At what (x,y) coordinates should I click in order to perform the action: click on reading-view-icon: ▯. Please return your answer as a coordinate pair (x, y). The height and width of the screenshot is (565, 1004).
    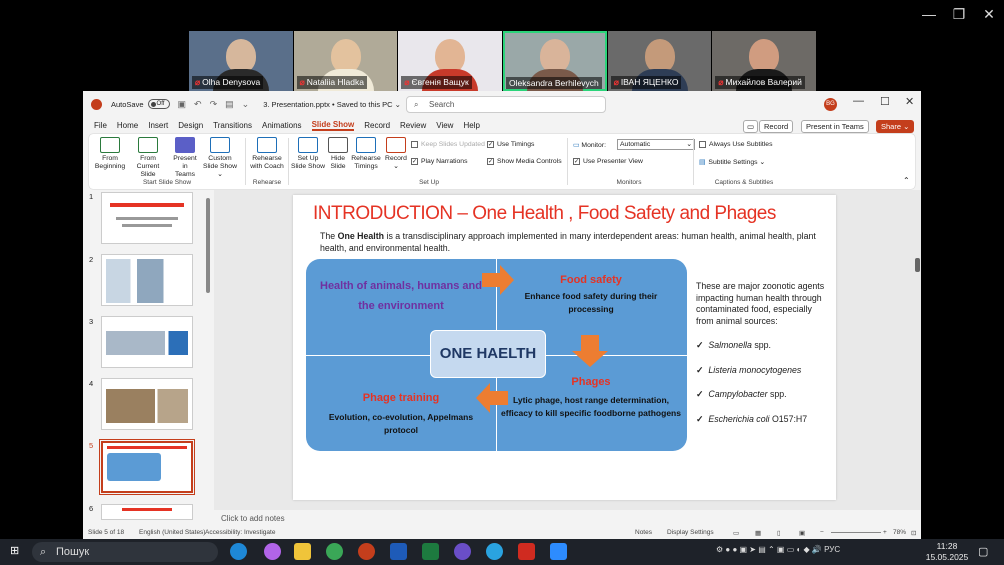
    Looking at the image, I should click on (779, 533).